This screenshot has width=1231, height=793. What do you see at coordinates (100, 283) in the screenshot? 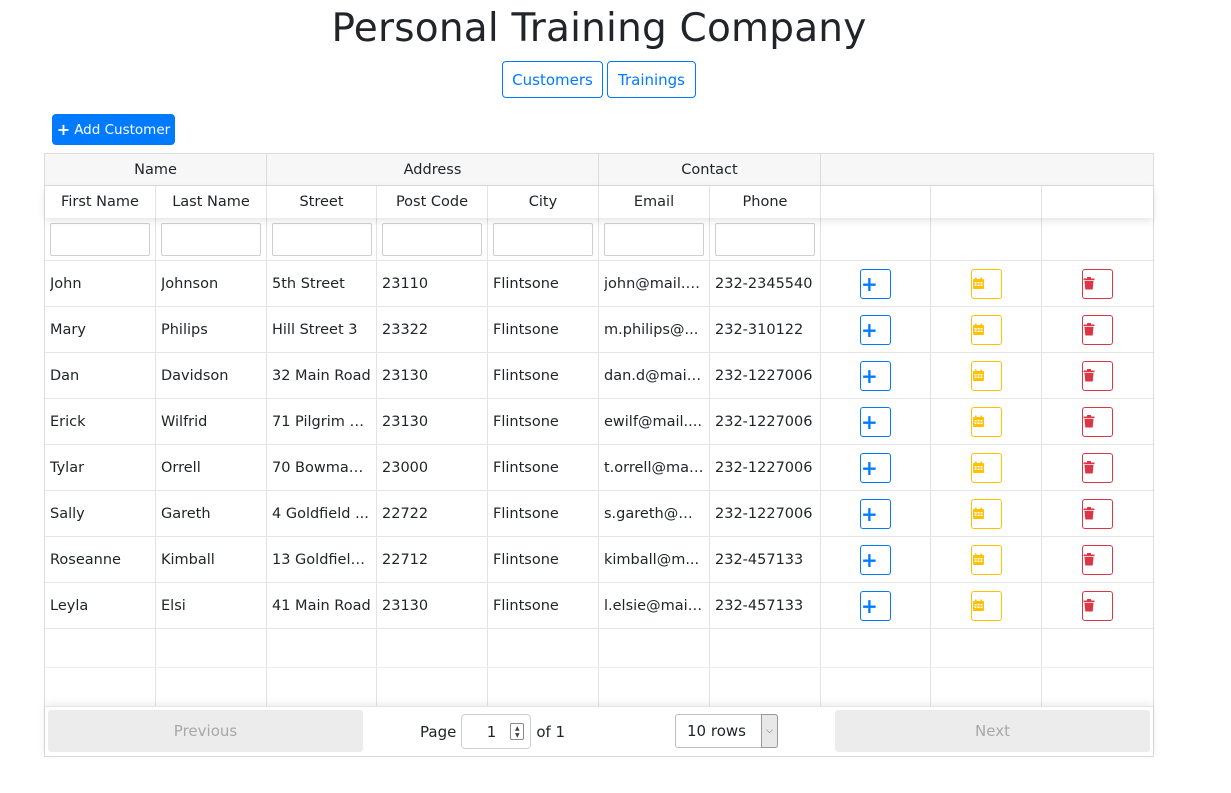
I see `cell-first-name: John` at bounding box center [100, 283].